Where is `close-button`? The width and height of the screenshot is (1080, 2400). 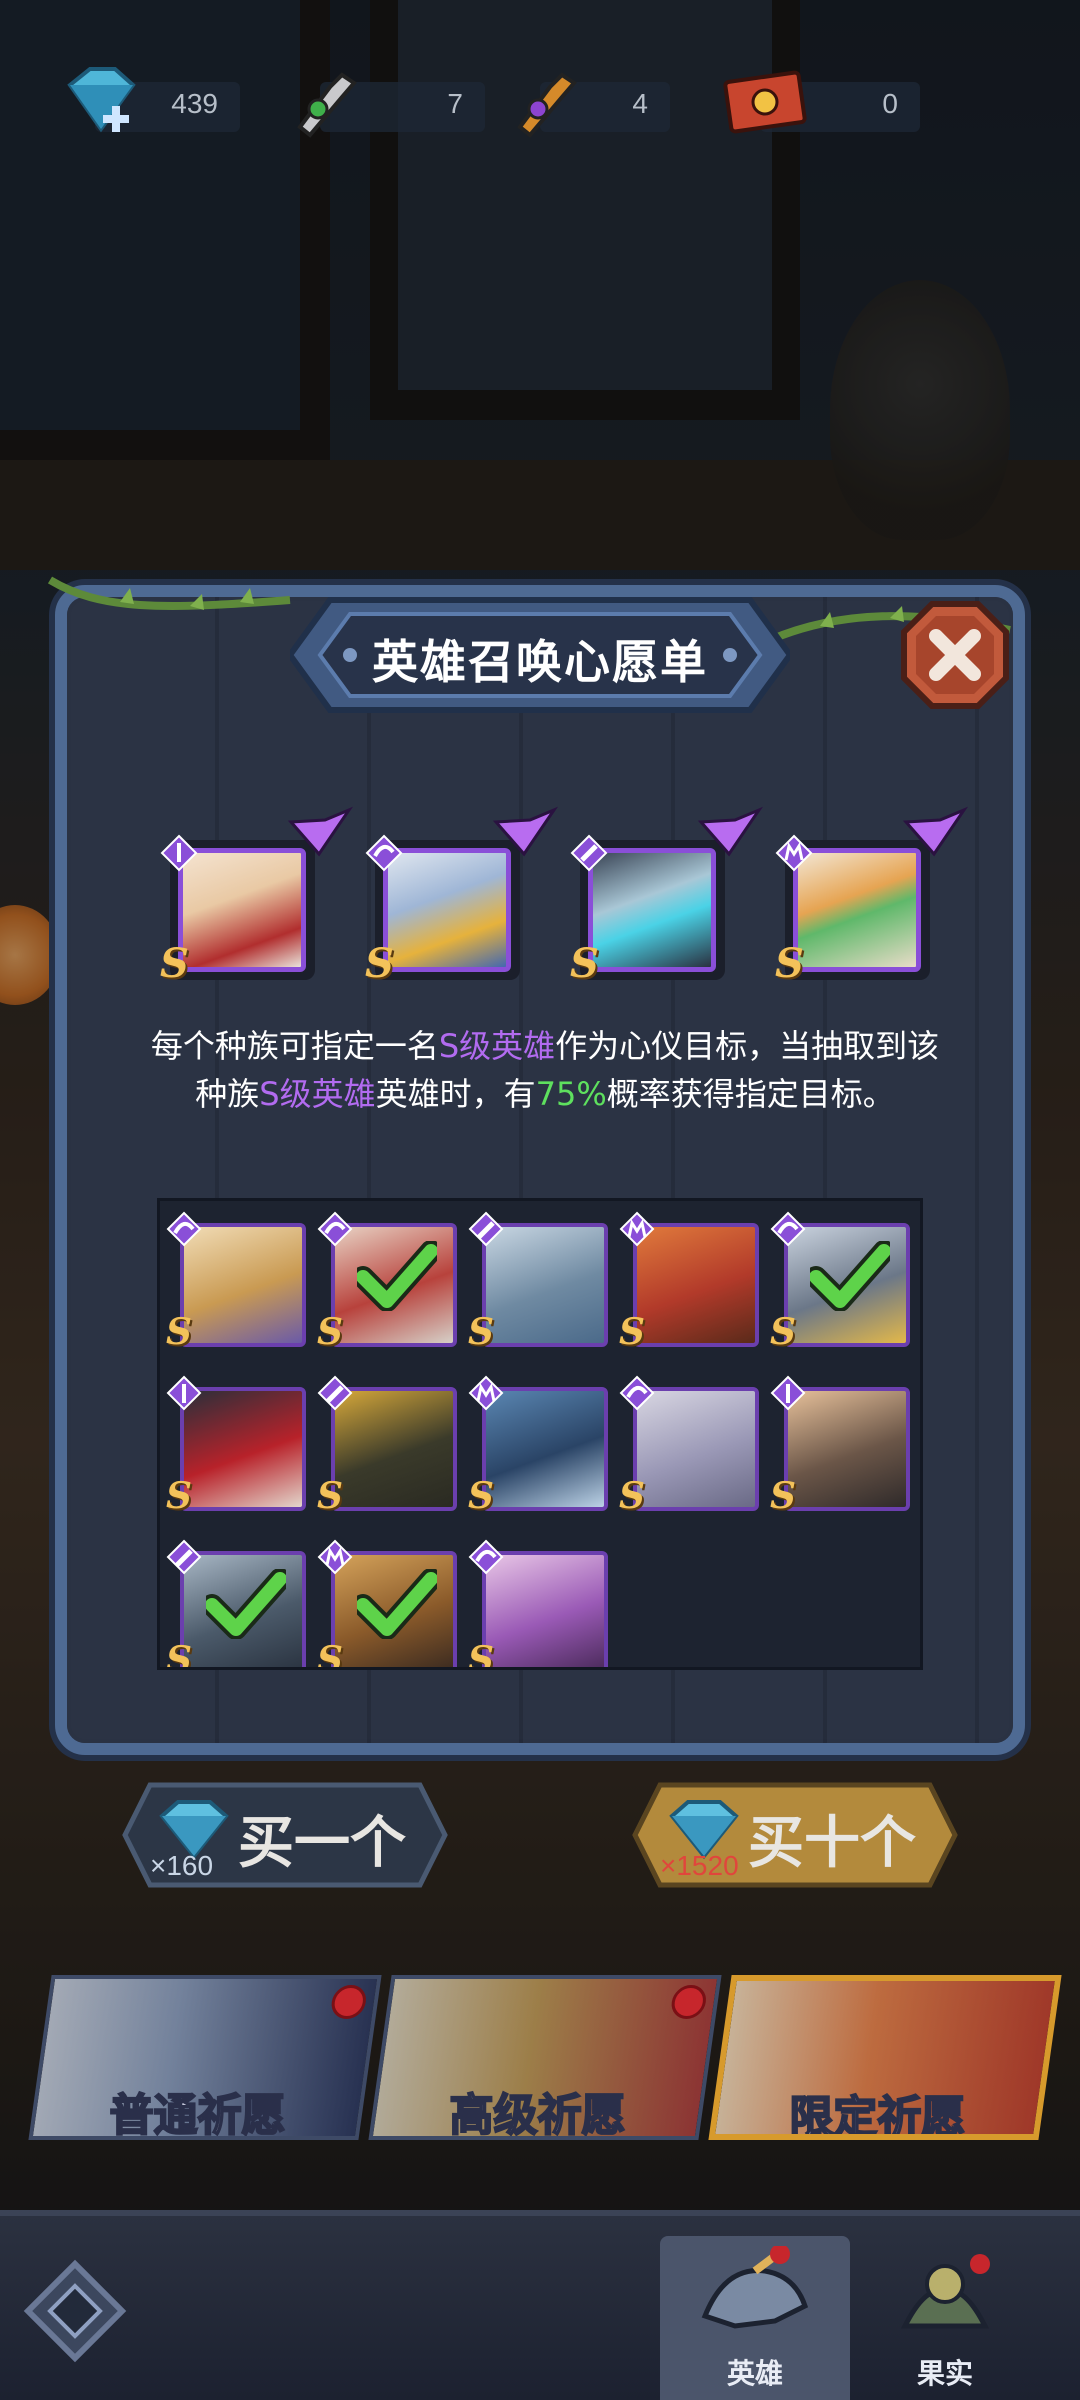 close-button is located at coordinates (955, 655).